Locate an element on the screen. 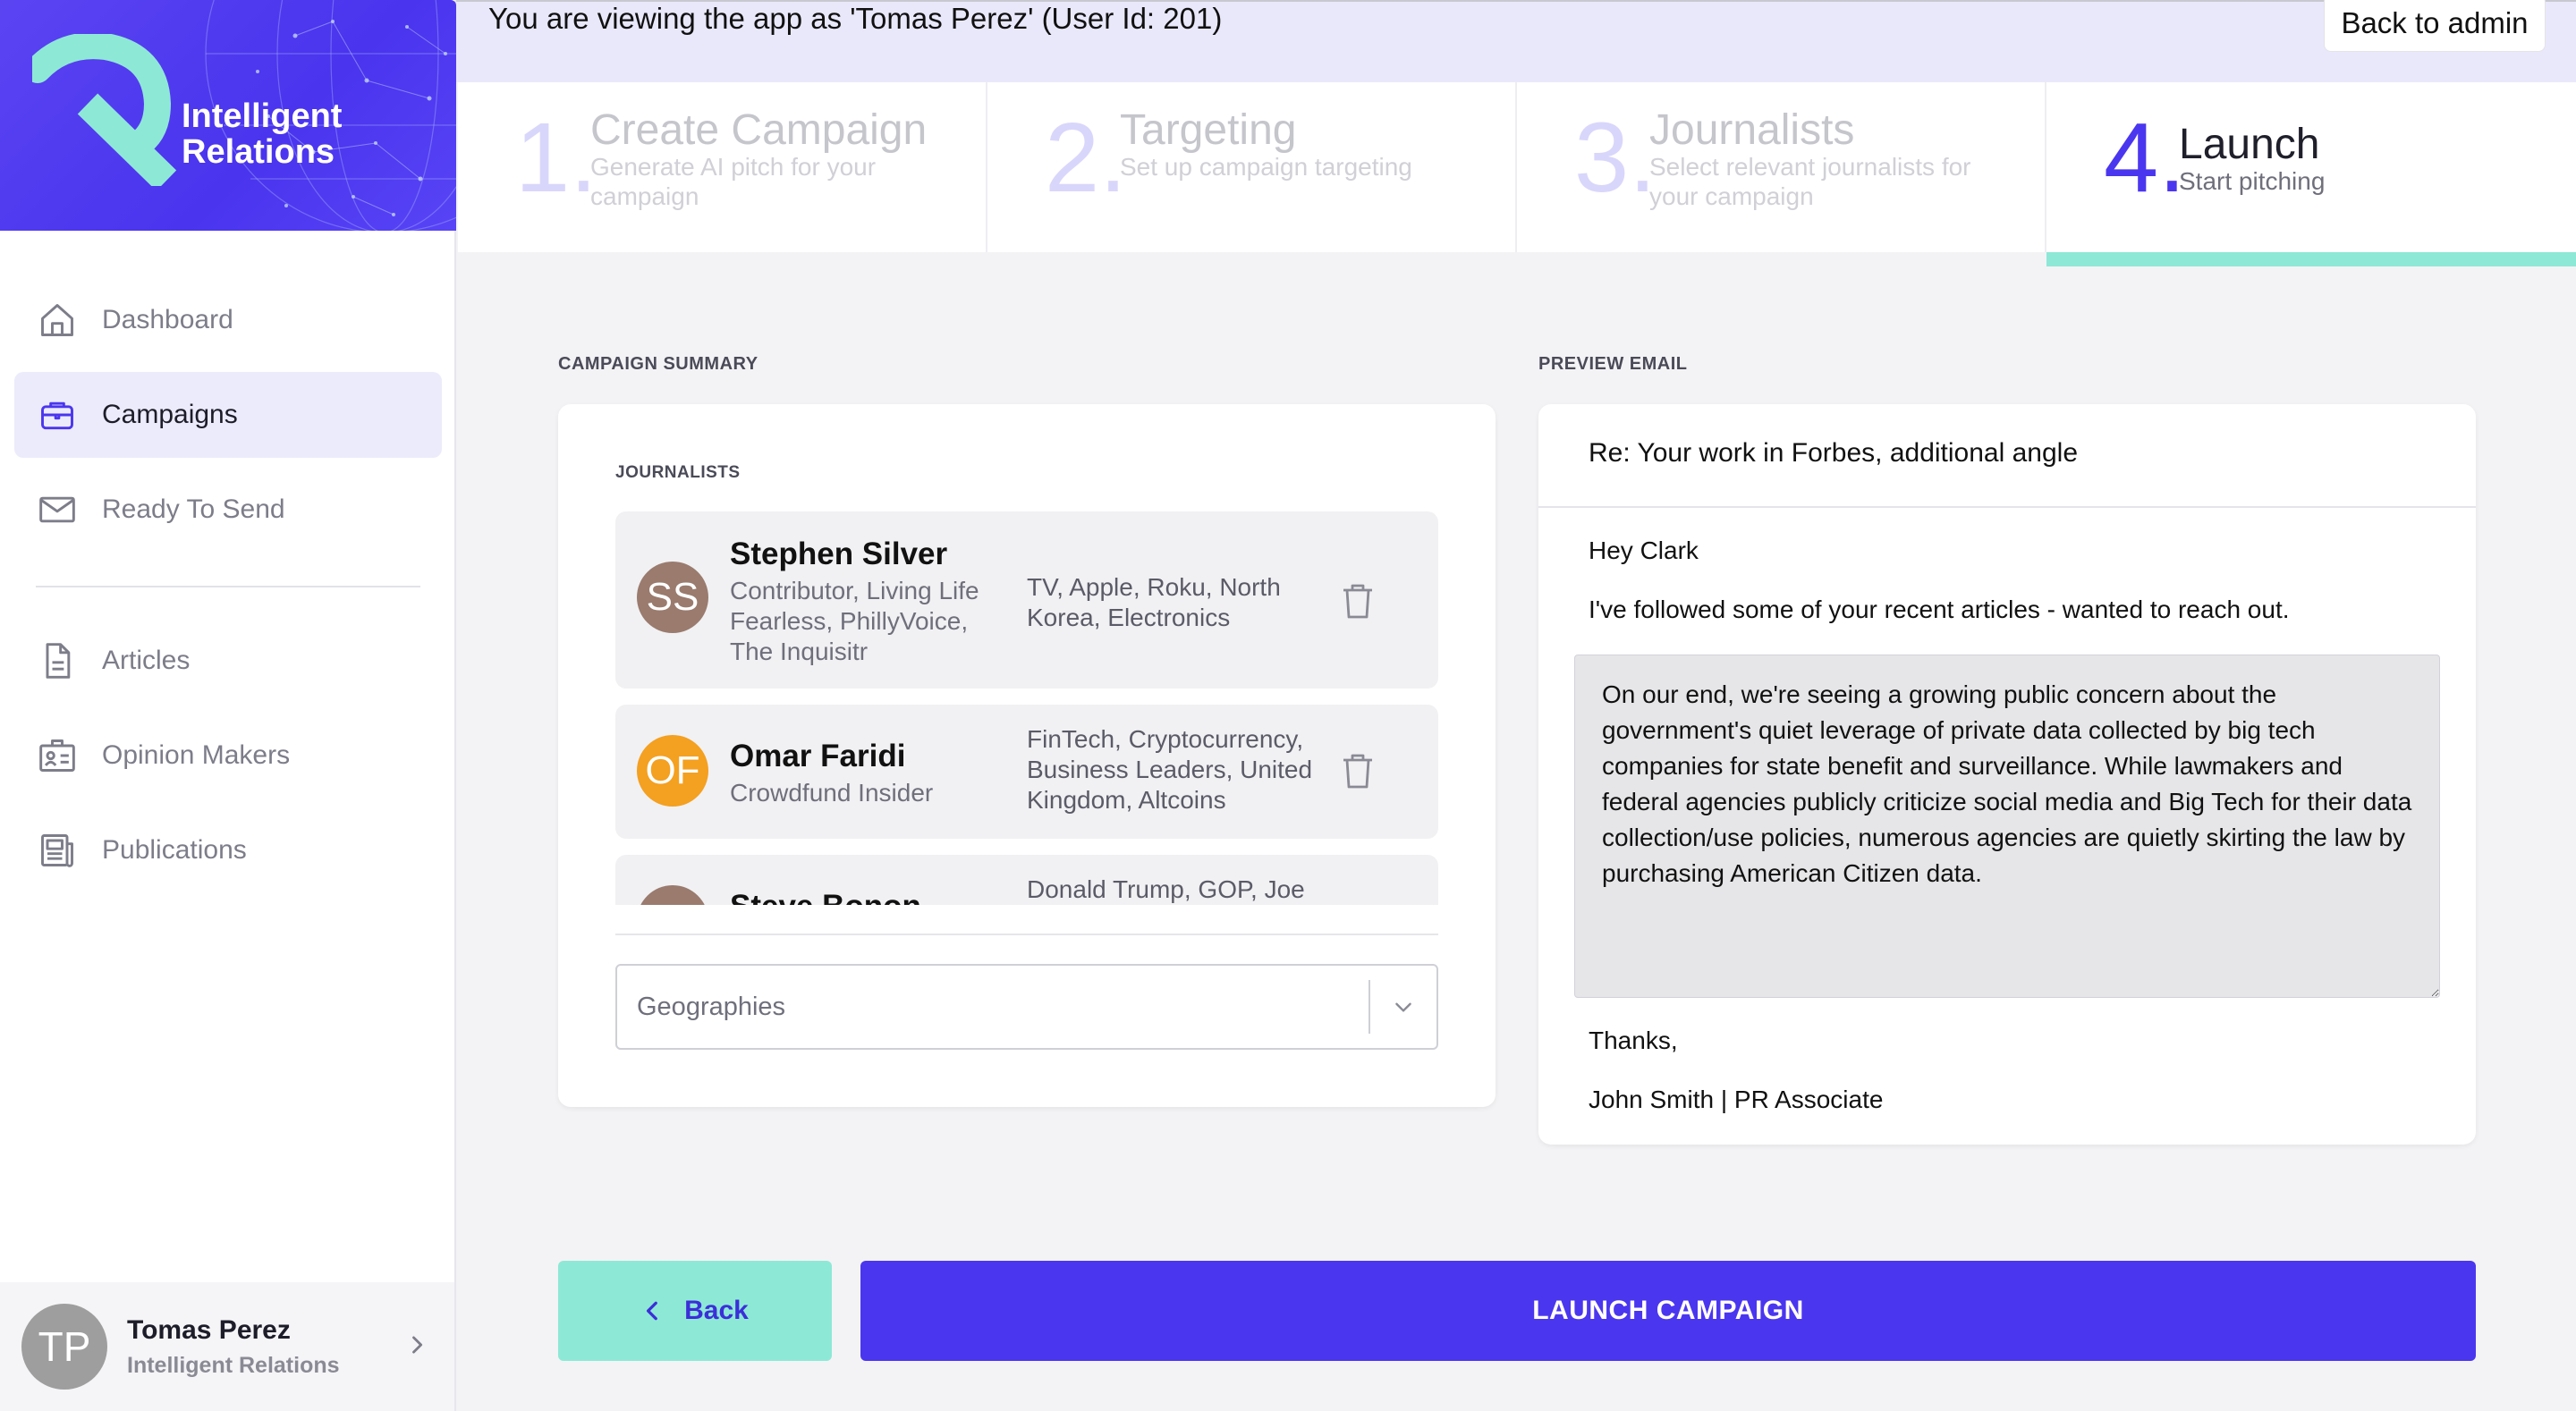 Image resolution: width=2576 pixels, height=1411 pixels. nav-item-dashboard: Dashboard is located at coordinates (228, 320).